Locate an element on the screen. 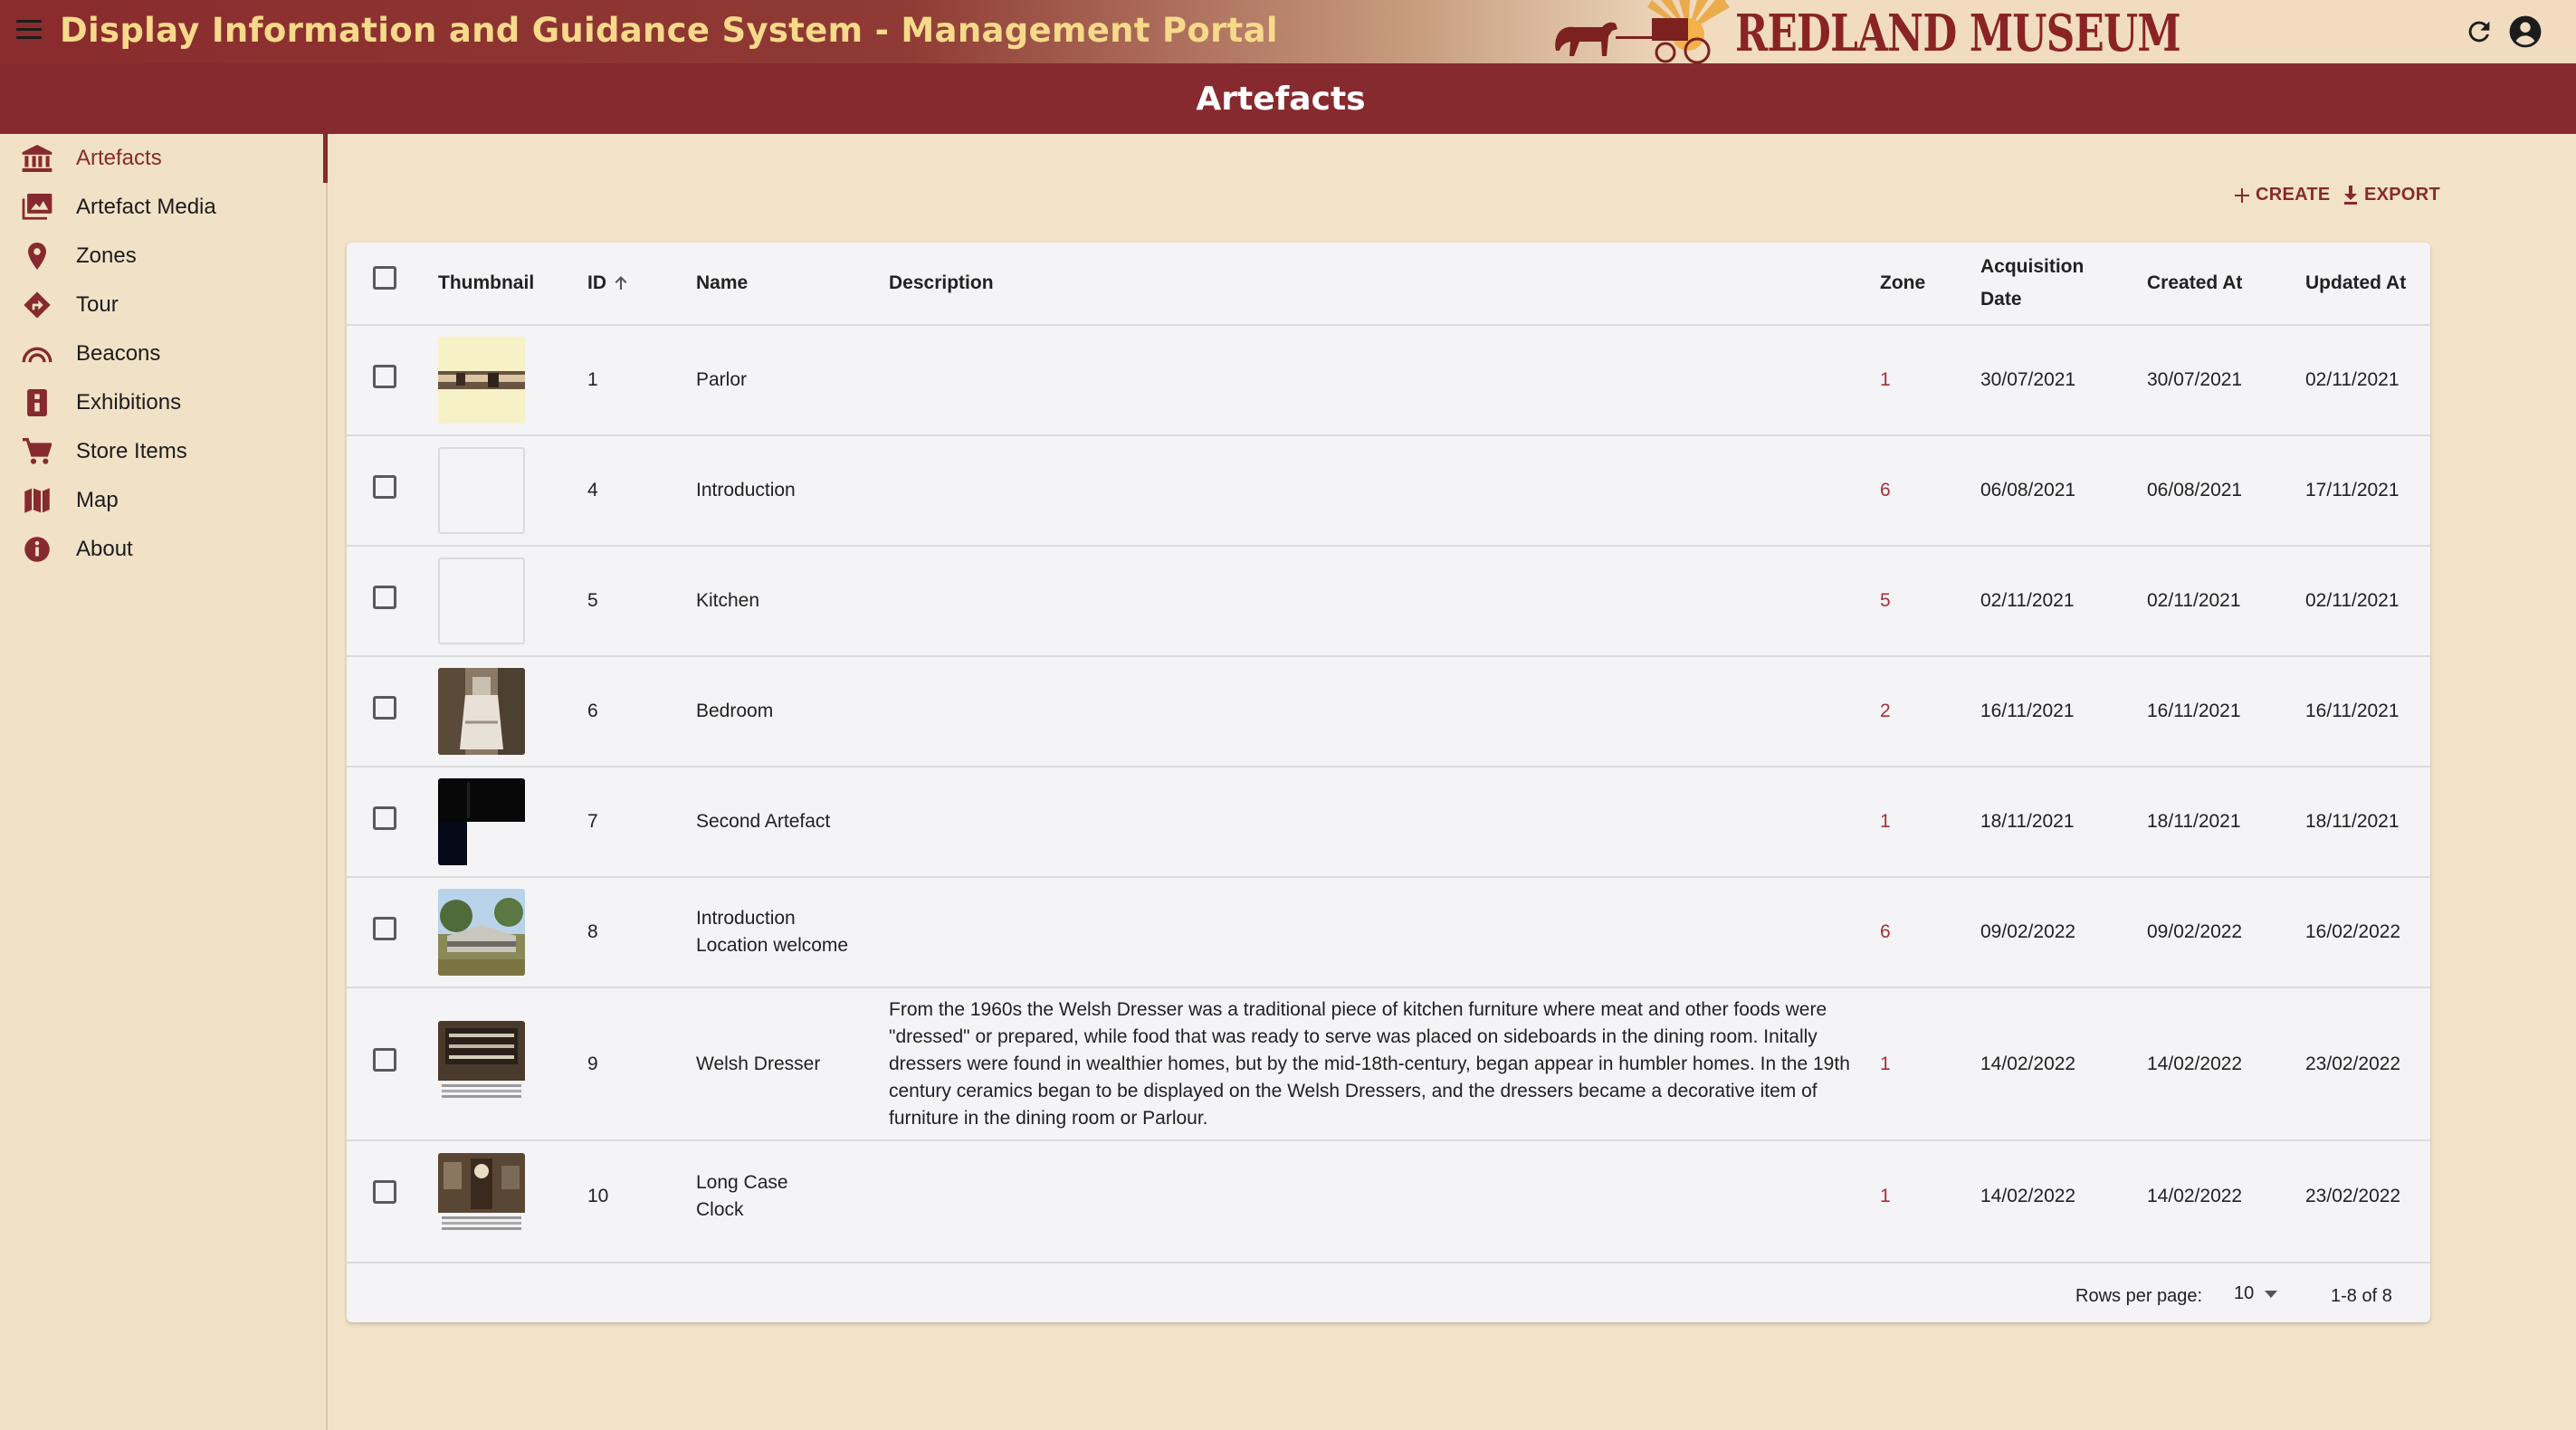 Image resolution: width=2576 pixels, height=1430 pixels. col-header-zone: Zone is located at coordinates (1930, 284).